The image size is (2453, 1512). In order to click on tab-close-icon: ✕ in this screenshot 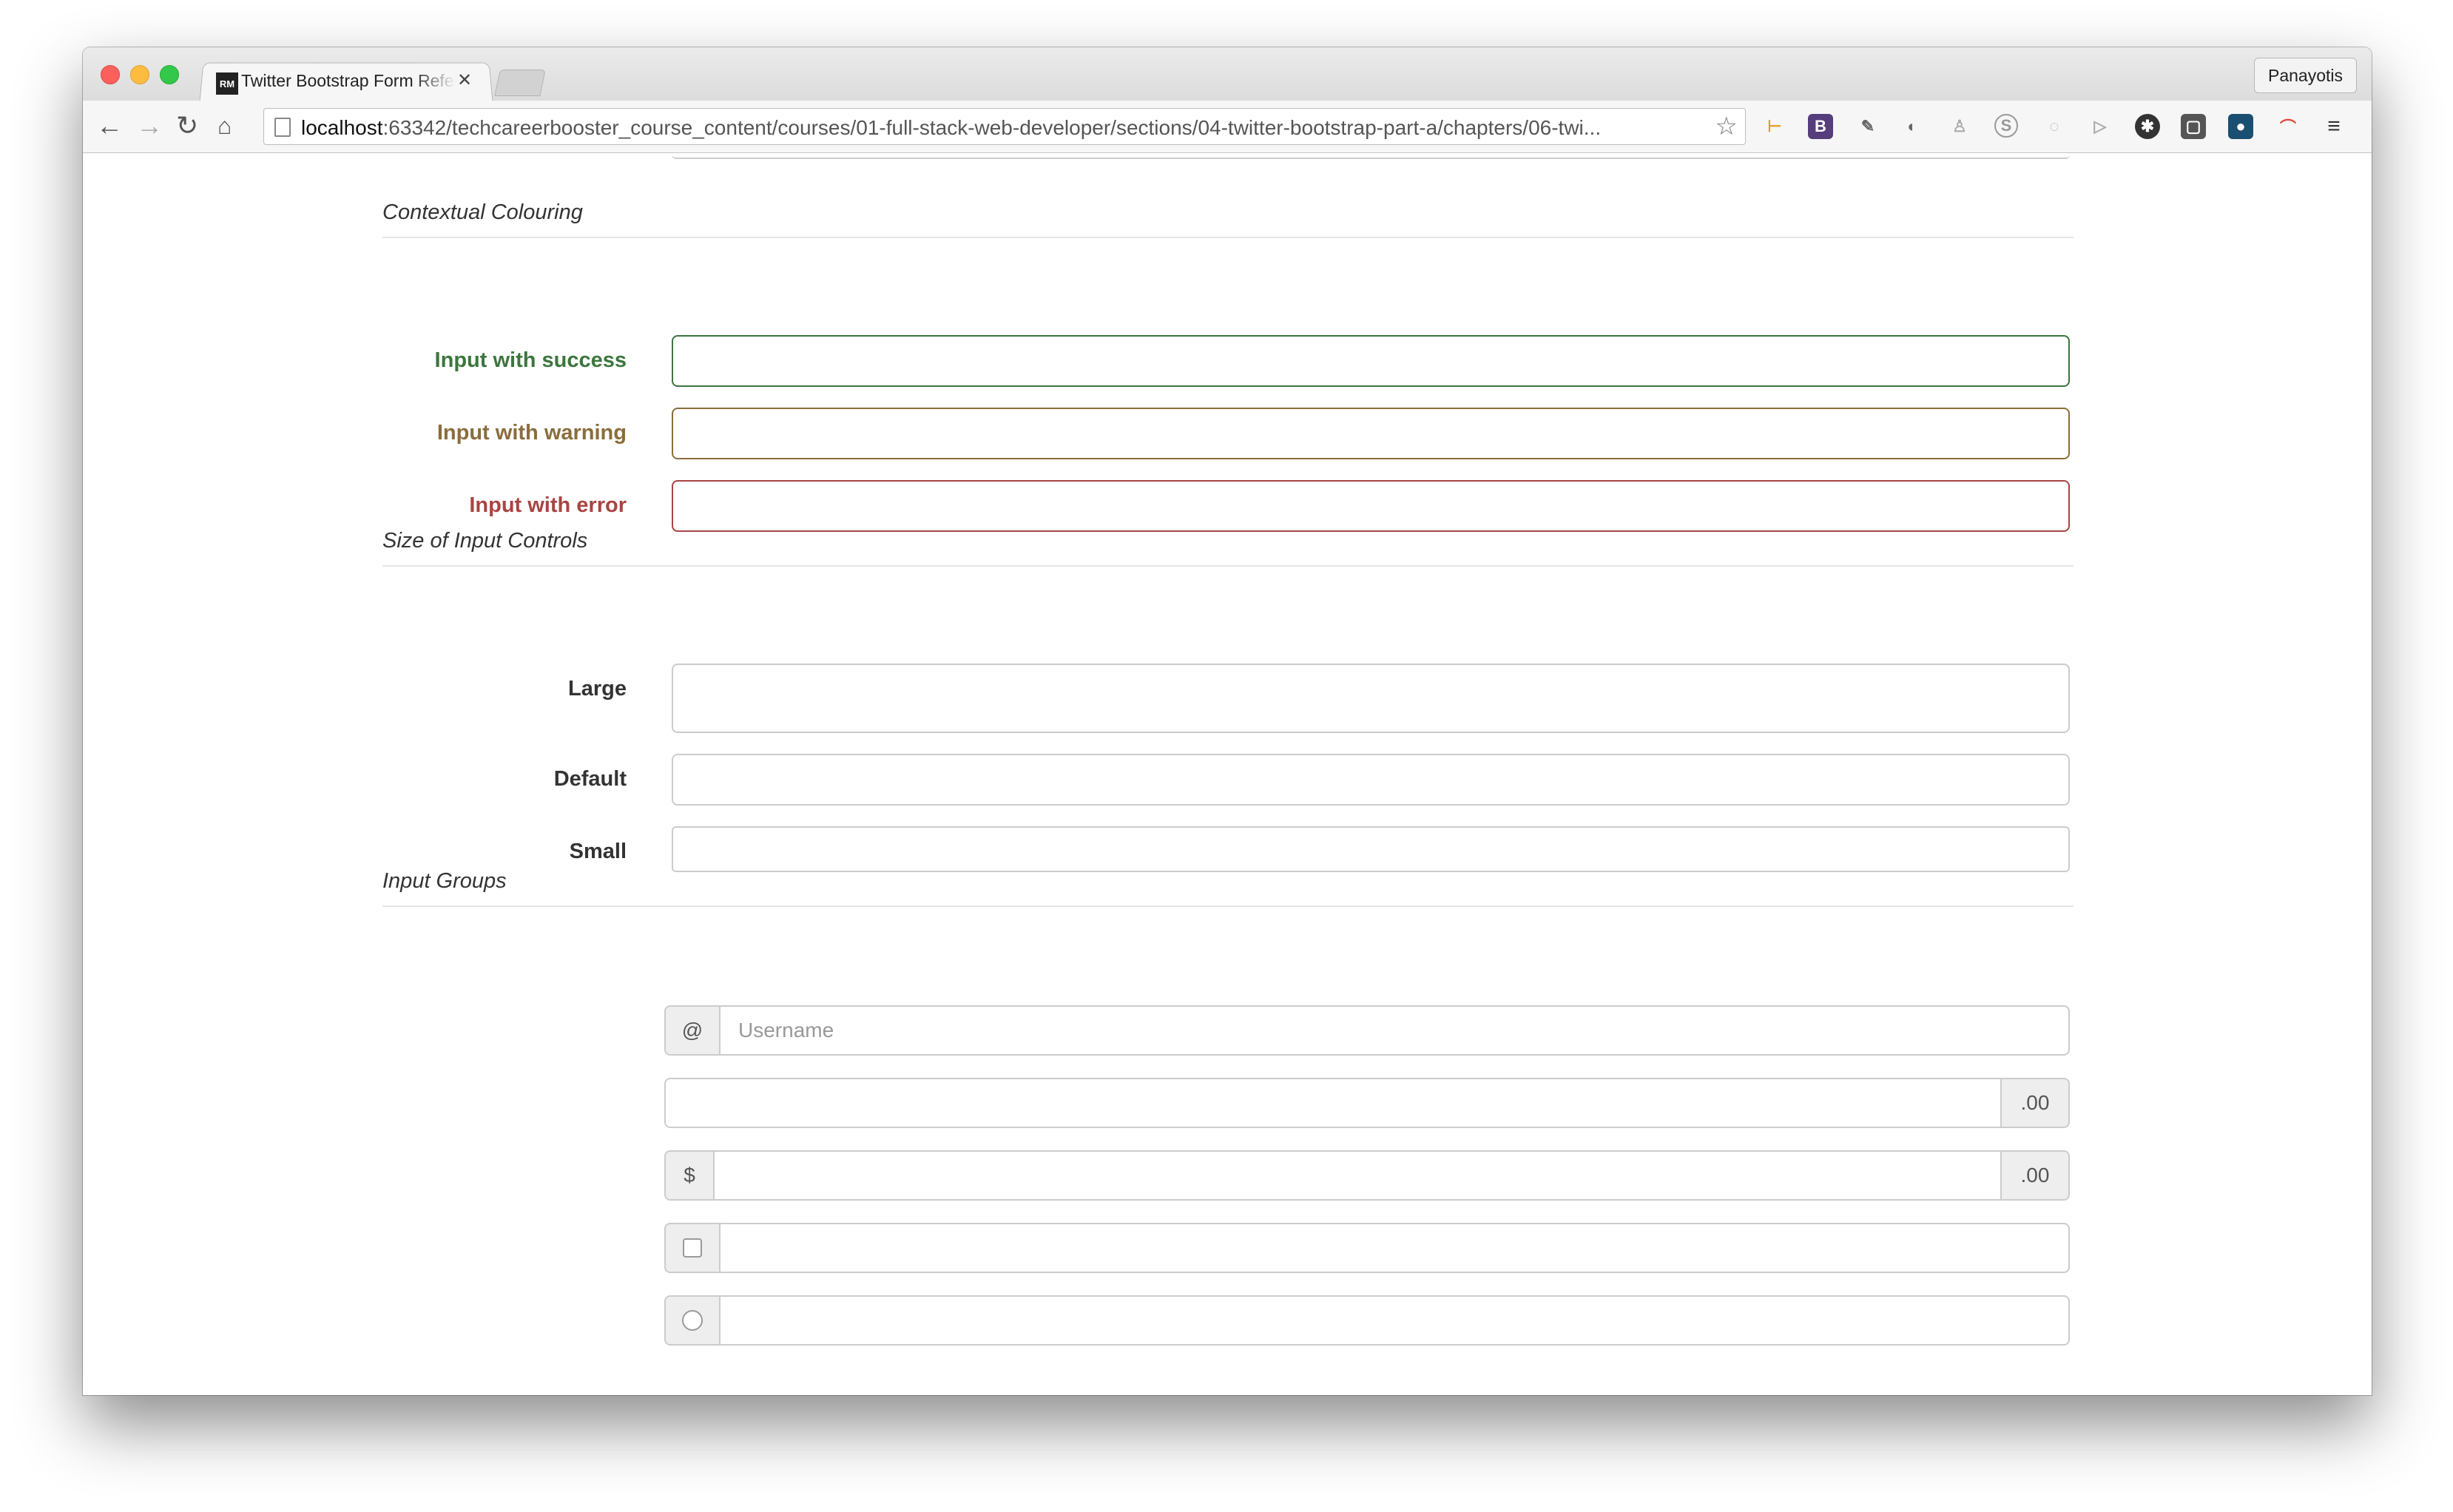, I will do `click(464, 80)`.